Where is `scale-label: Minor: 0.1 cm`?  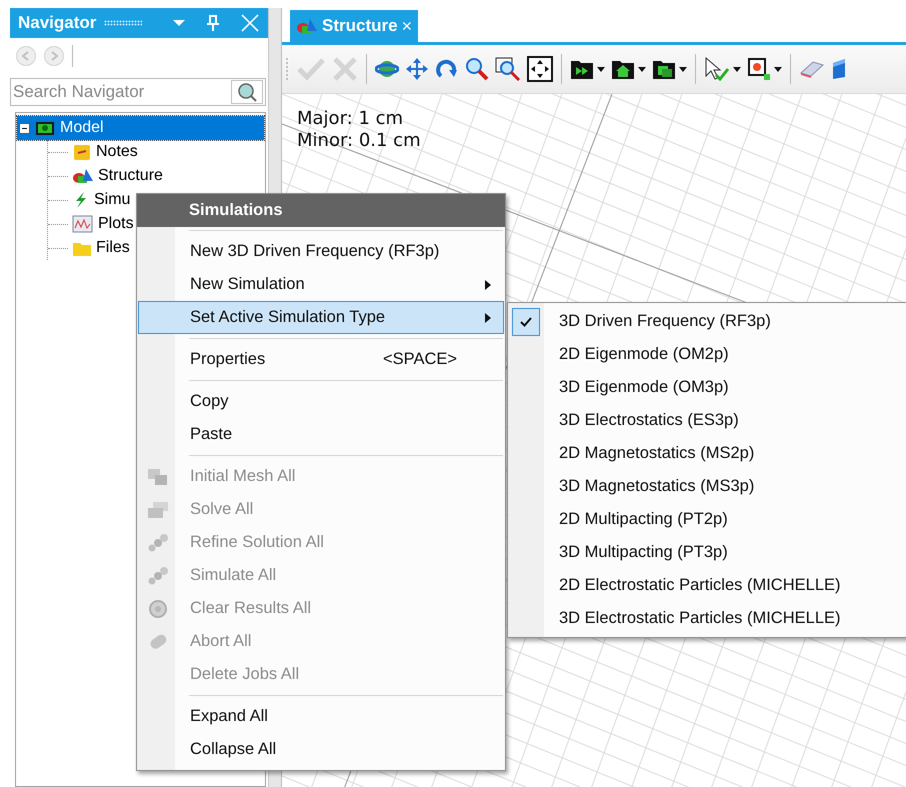 scale-label: Minor: 0.1 cm is located at coordinates (359, 141).